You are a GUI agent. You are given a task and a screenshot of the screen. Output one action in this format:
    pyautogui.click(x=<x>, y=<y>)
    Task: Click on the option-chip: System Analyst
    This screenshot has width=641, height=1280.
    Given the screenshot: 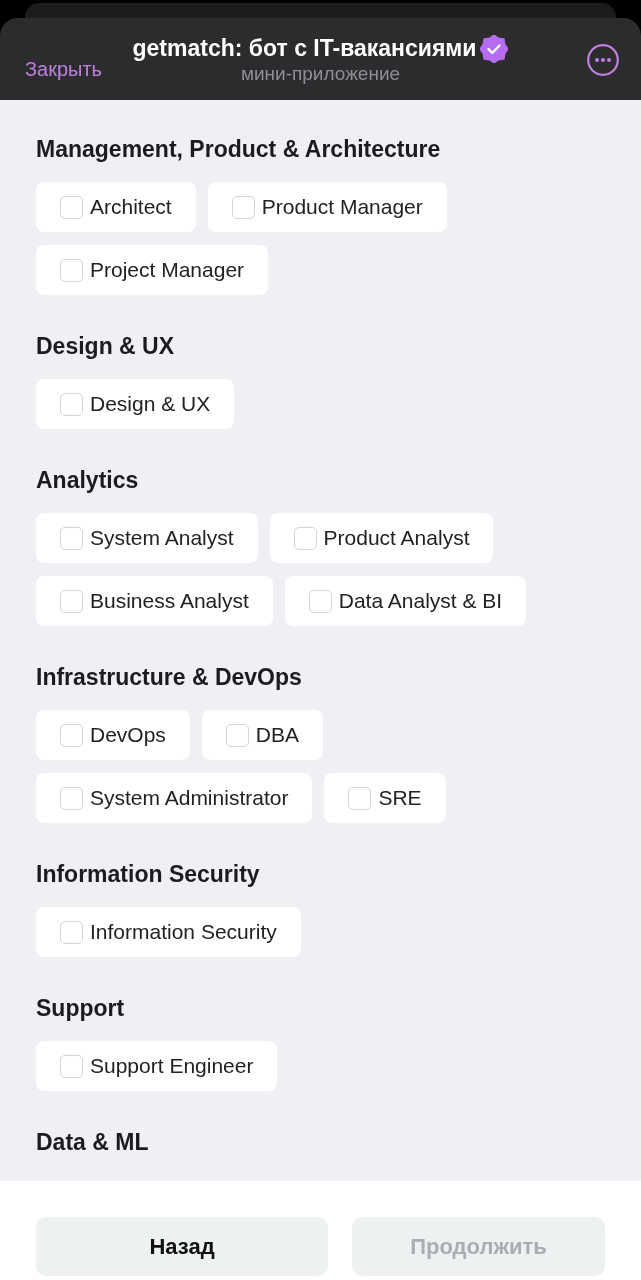 What is the action you would take?
    pyautogui.click(x=147, y=538)
    